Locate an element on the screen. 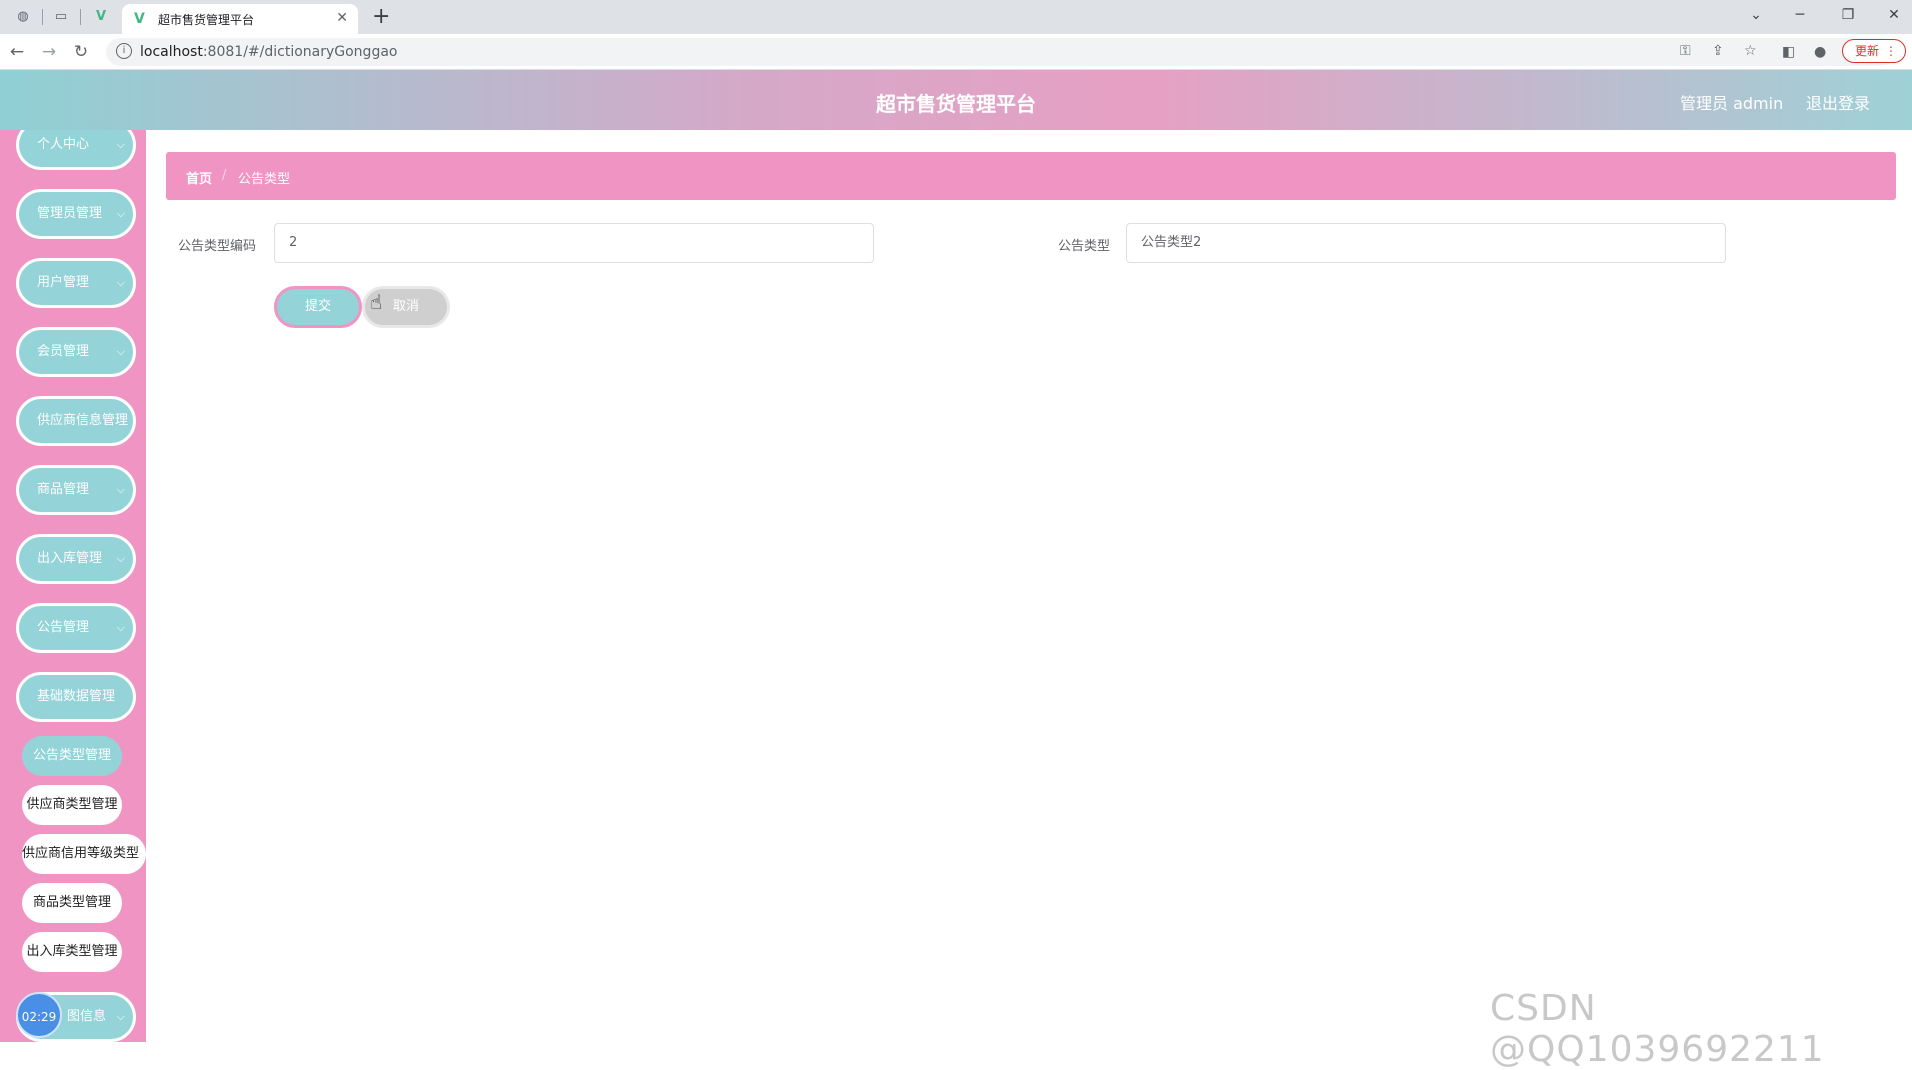 This screenshot has height=1070, width=1912. profile-icon: ● is located at coordinates (1820, 52).